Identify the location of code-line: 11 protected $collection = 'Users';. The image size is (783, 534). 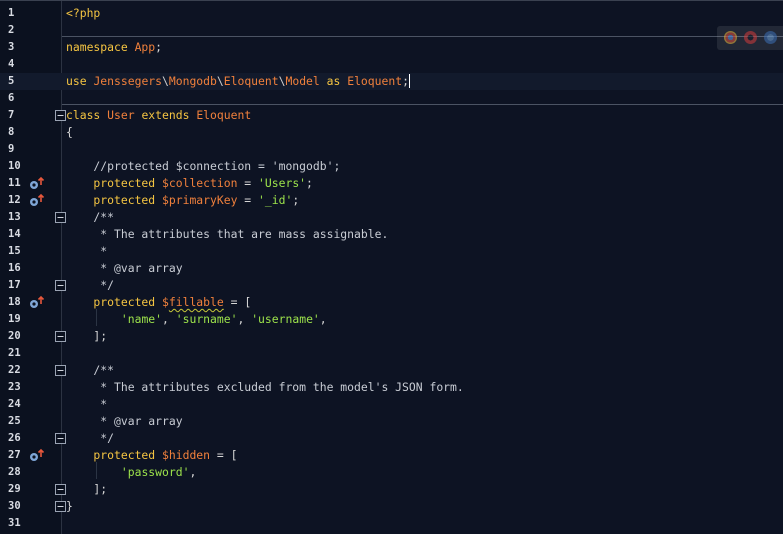
(391, 183).